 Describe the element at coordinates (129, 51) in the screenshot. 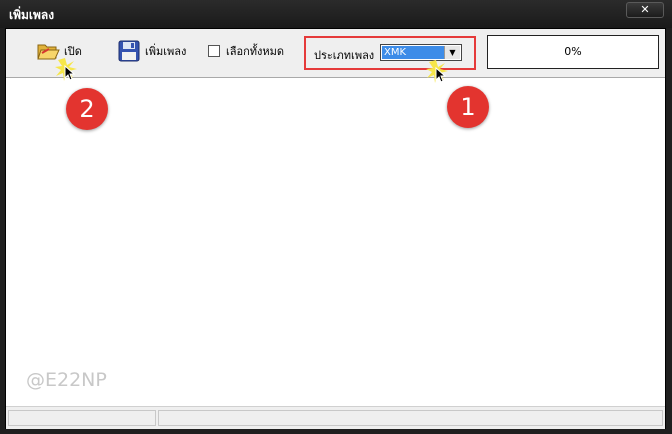

I see `floppy-disk-icon` at that location.